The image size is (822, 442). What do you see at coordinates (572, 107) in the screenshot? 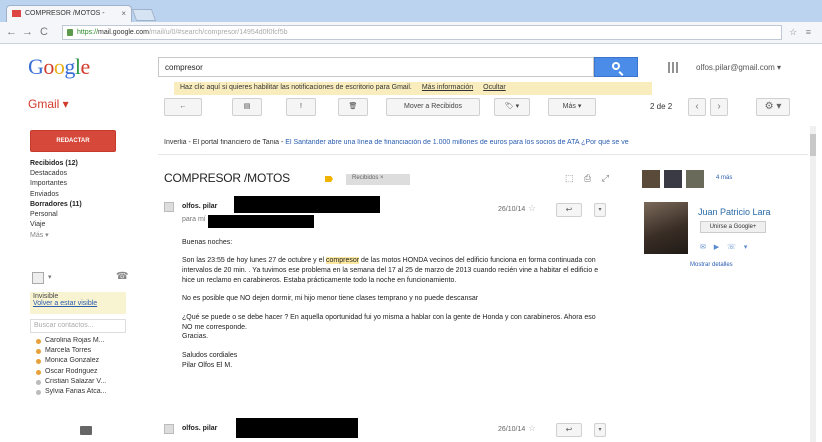
I see `more-actions-button: Más ▾` at bounding box center [572, 107].